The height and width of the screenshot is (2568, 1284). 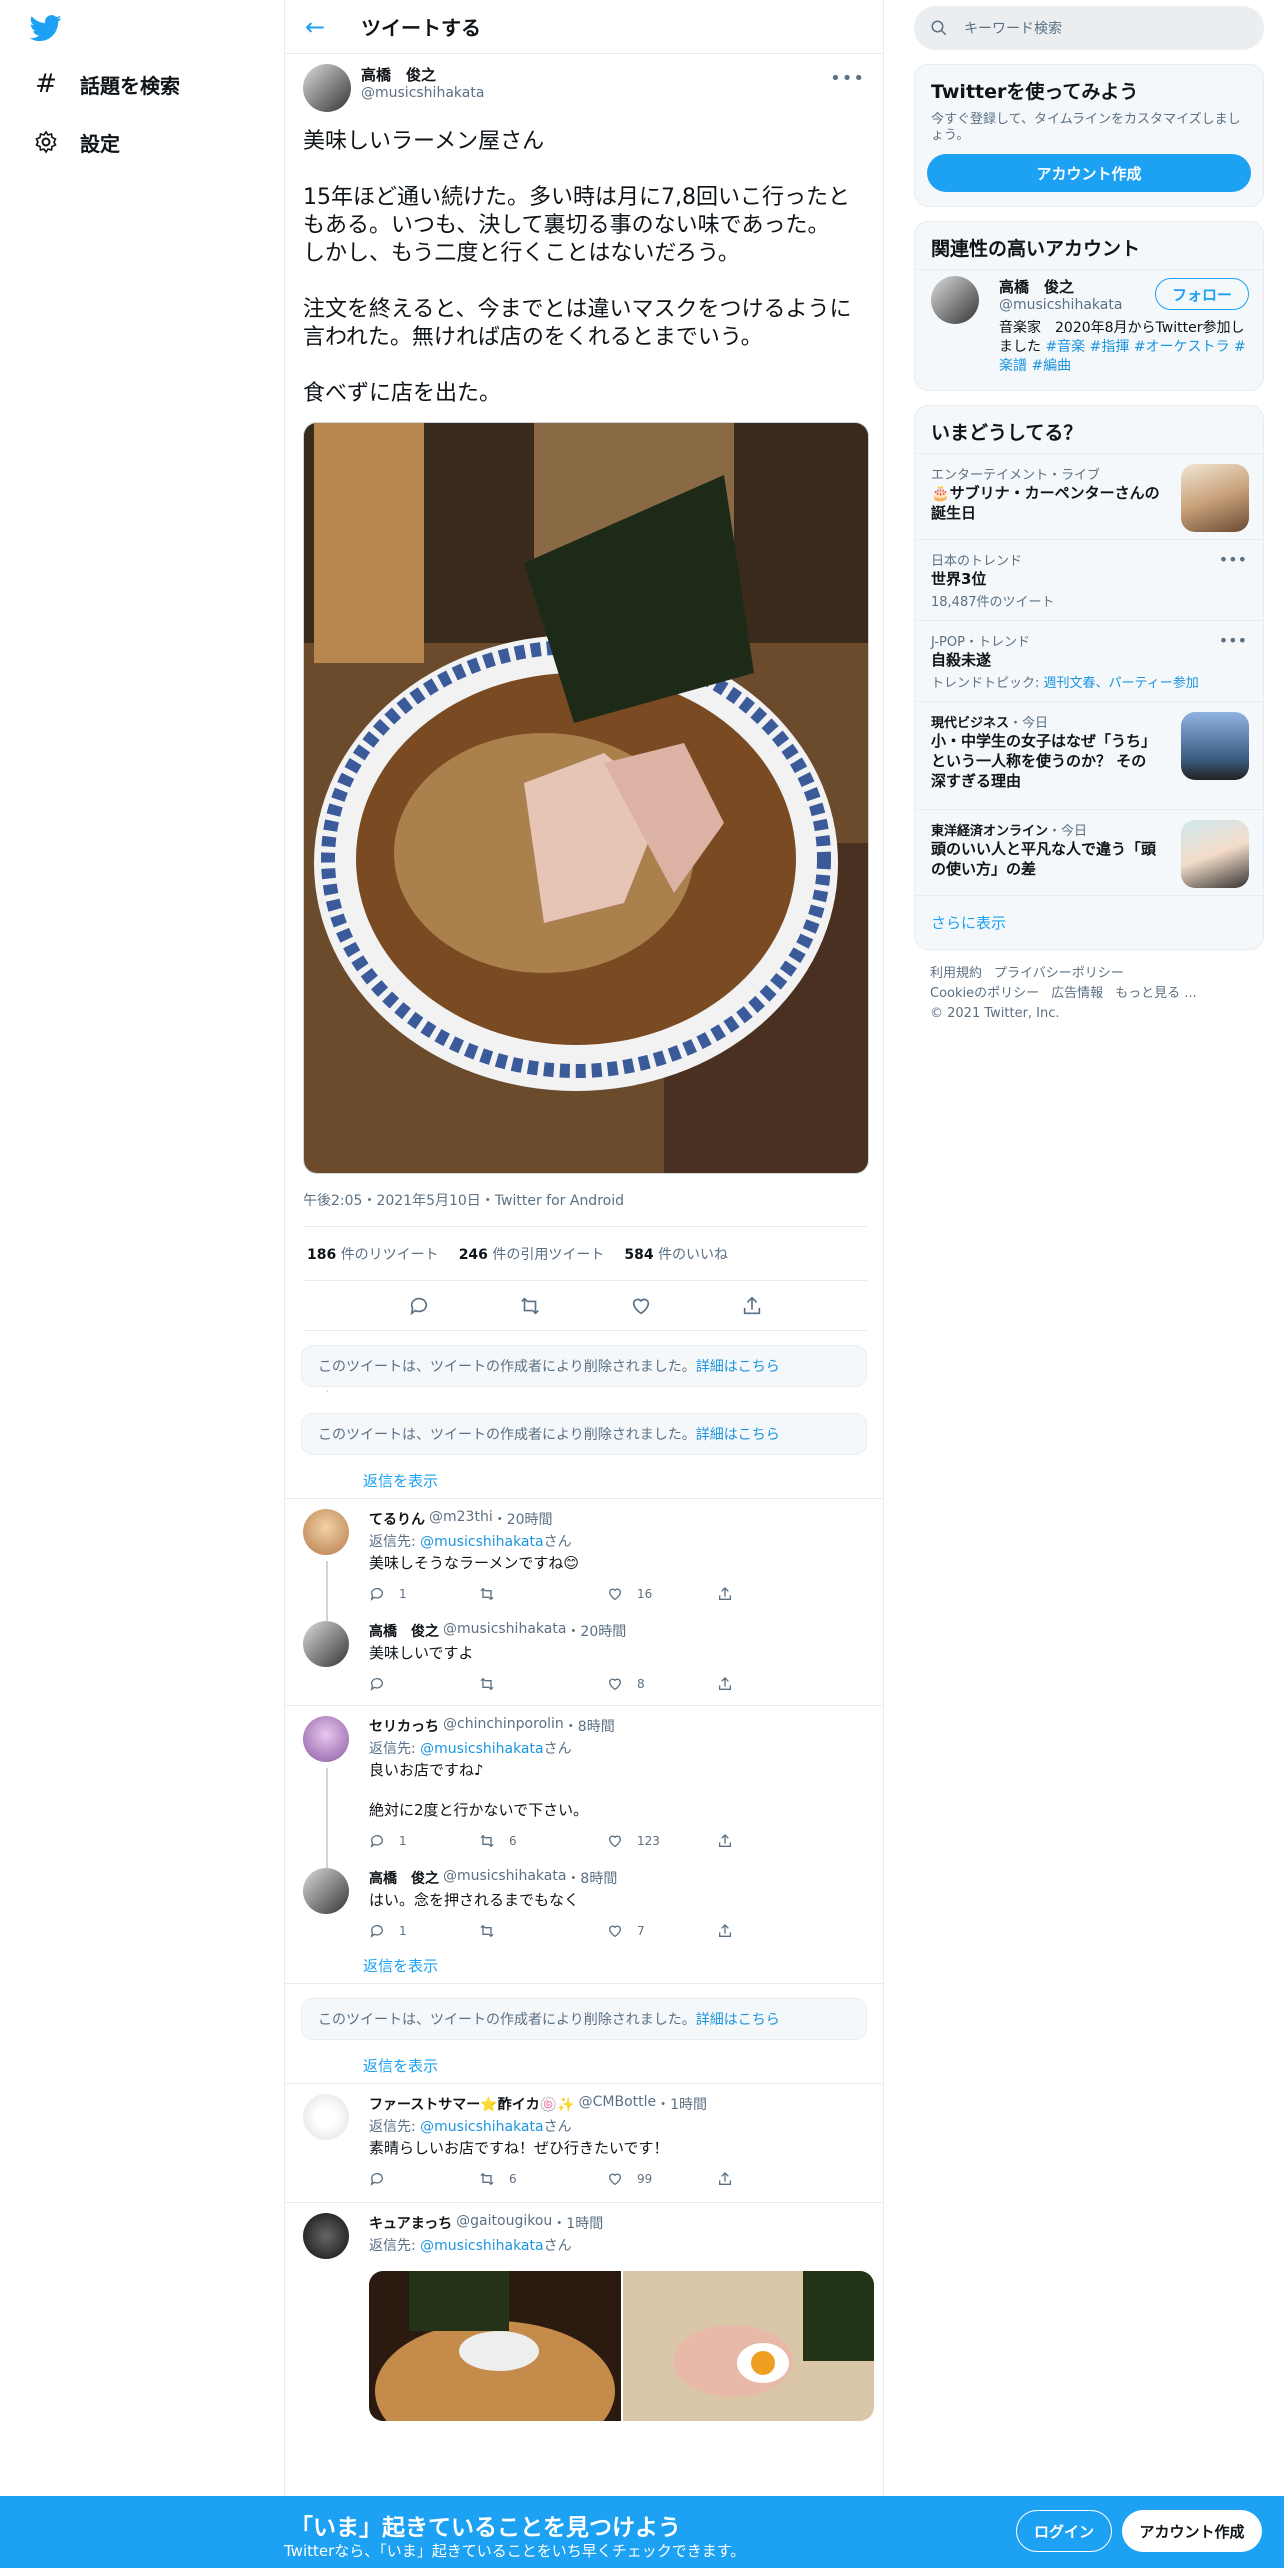 What do you see at coordinates (585, 1208) in the screenshot?
I see `tweet-timestamp: 午後2:05・2021年5月10日・Twitter for Android` at bounding box center [585, 1208].